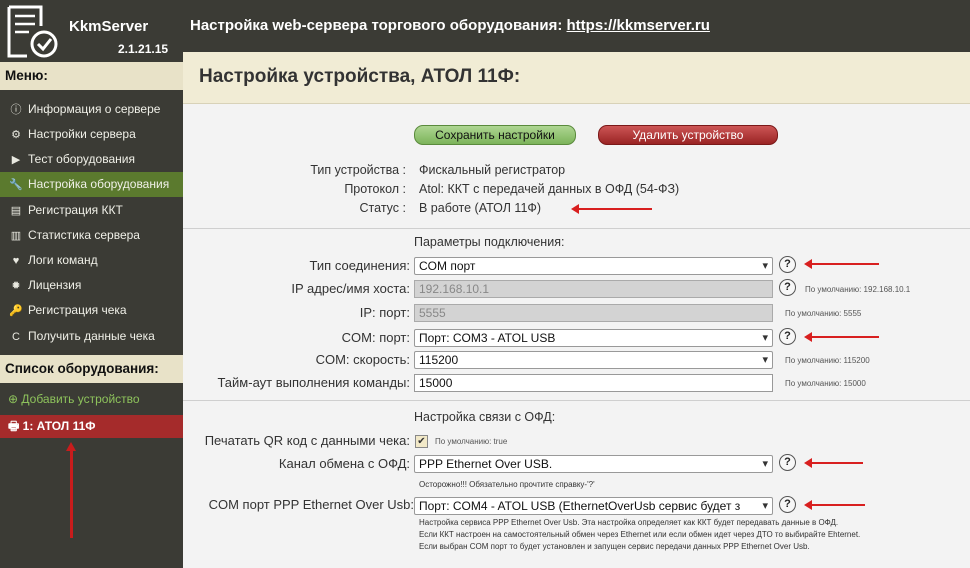 The image size is (970, 568). What do you see at coordinates (91, 76) in the screenshot?
I see `menu-heading: Меню:` at bounding box center [91, 76].